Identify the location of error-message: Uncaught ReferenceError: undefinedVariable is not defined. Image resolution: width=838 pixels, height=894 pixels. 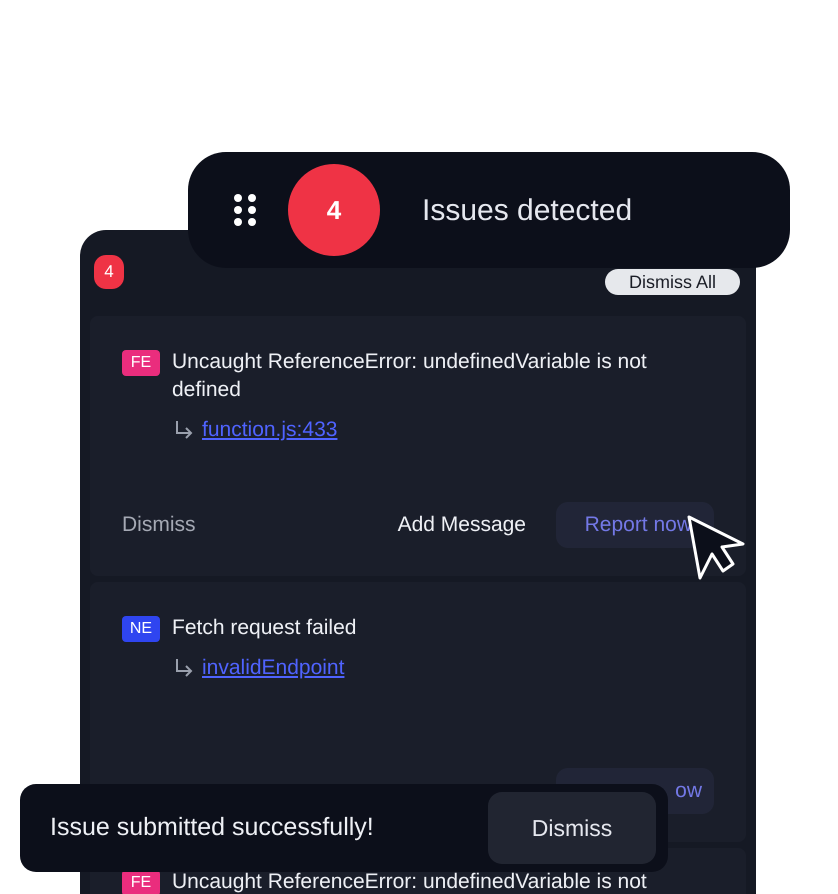
(410, 376).